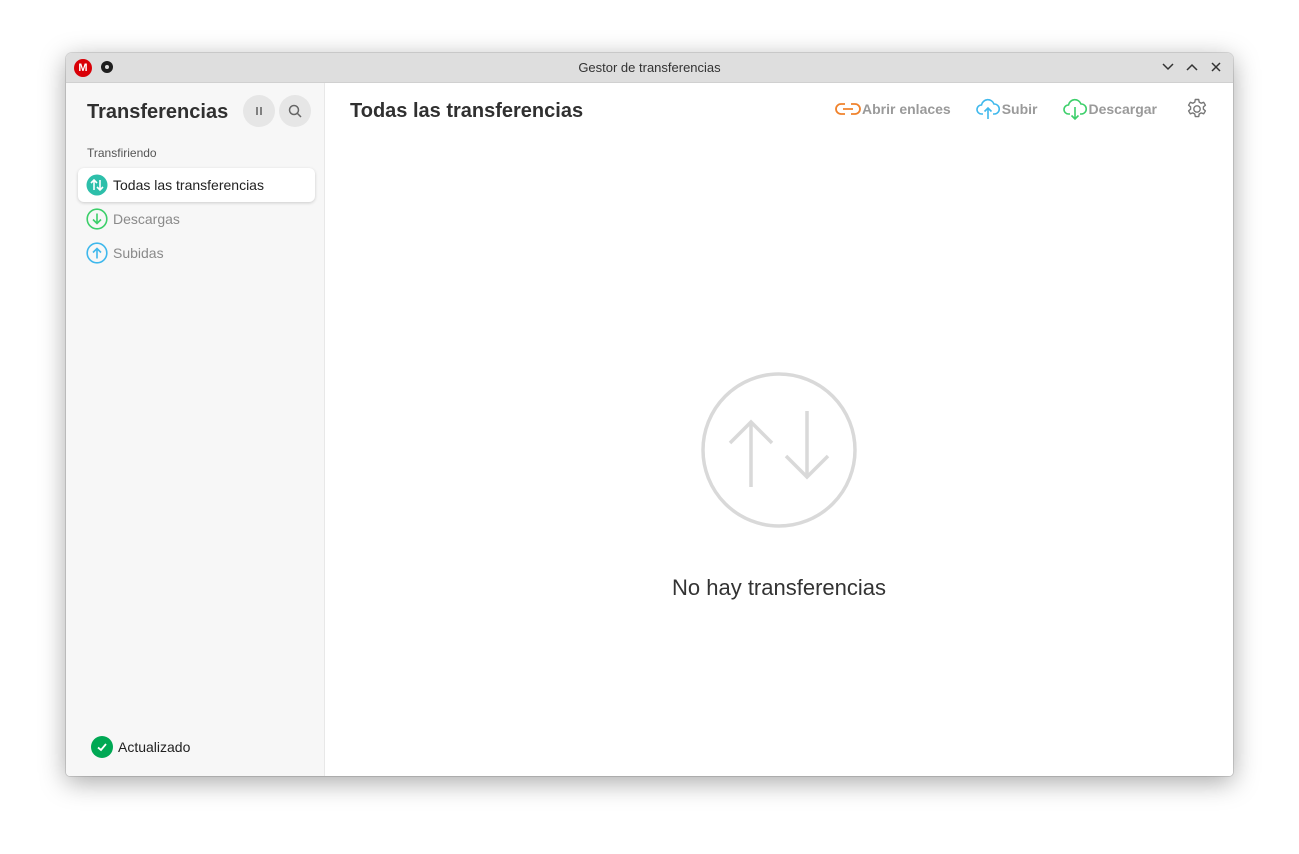 This screenshot has width=1299, height=854. I want to click on download-button: Descargar, so click(1110, 109).